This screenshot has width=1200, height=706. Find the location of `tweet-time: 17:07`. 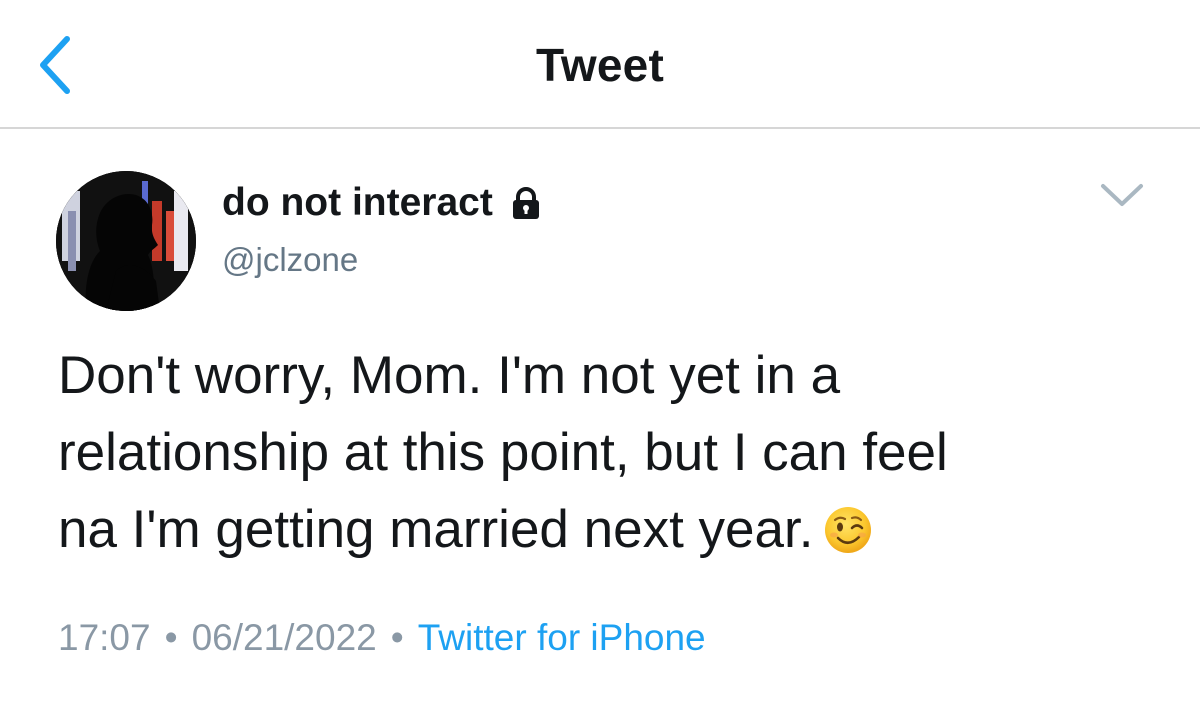

tweet-time: 17:07 is located at coordinates (104, 637).